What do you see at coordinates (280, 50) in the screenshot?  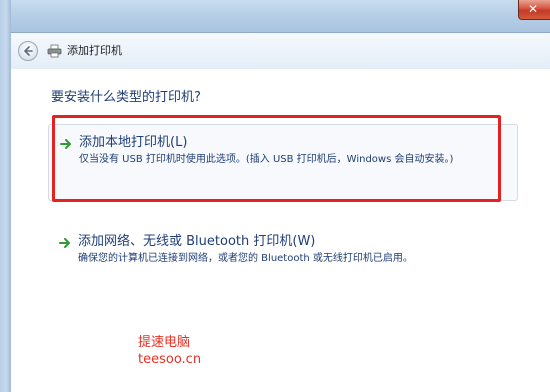 I see `navigation-bar: 添加打印机` at bounding box center [280, 50].